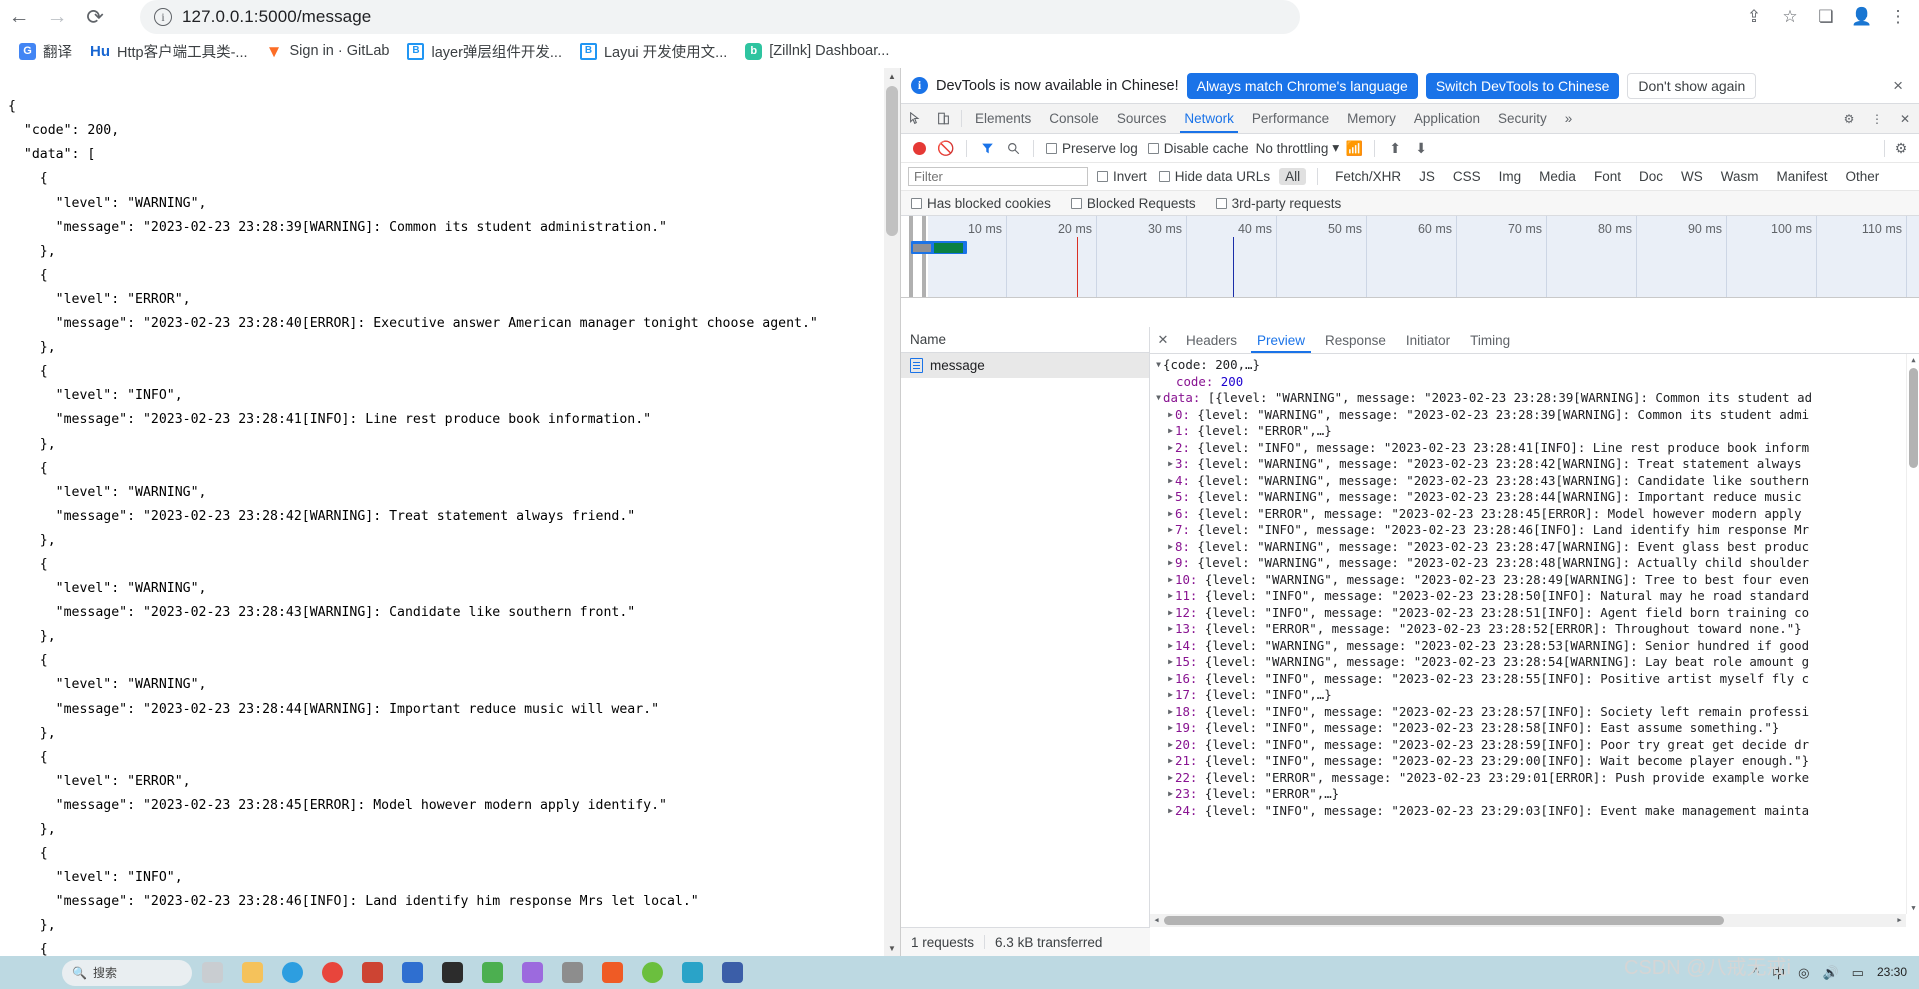  I want to click on file-explorer-button, so click(252, 973).